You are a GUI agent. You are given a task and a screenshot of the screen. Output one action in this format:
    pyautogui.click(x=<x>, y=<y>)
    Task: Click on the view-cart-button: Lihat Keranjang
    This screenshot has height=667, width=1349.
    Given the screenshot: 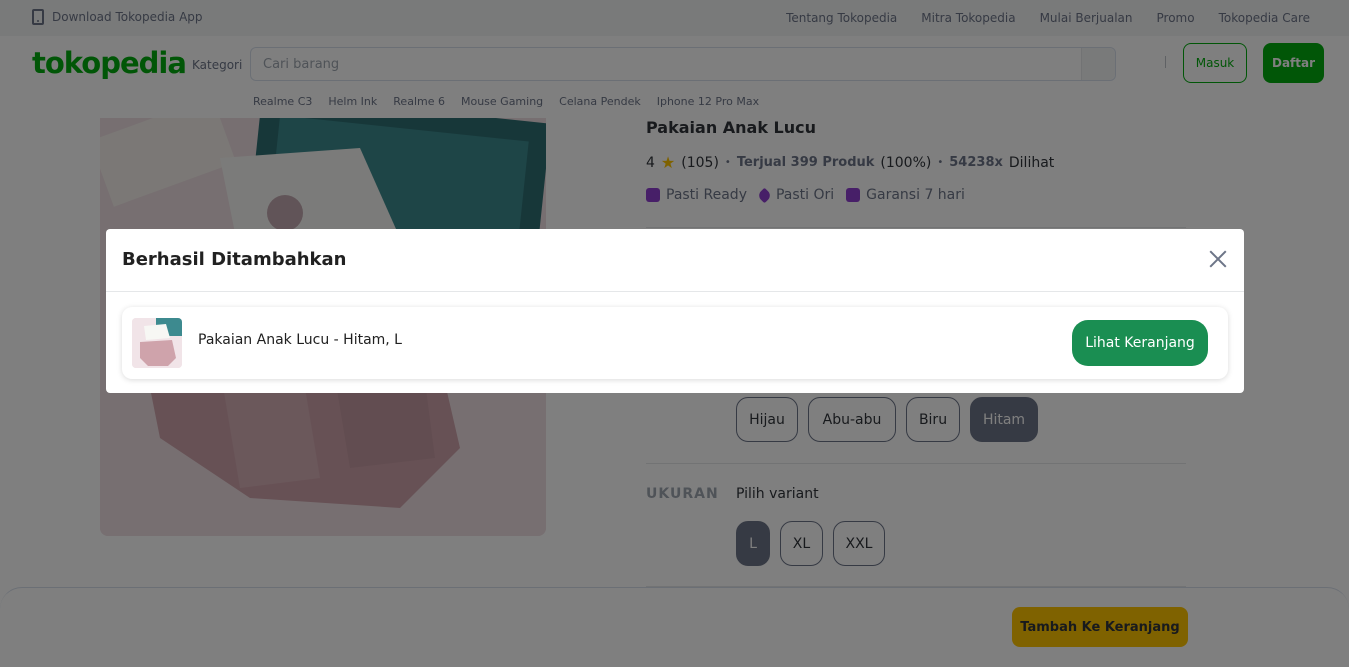 What is the action you would take?
    pyautogui.click(x=1140, y=343)
    